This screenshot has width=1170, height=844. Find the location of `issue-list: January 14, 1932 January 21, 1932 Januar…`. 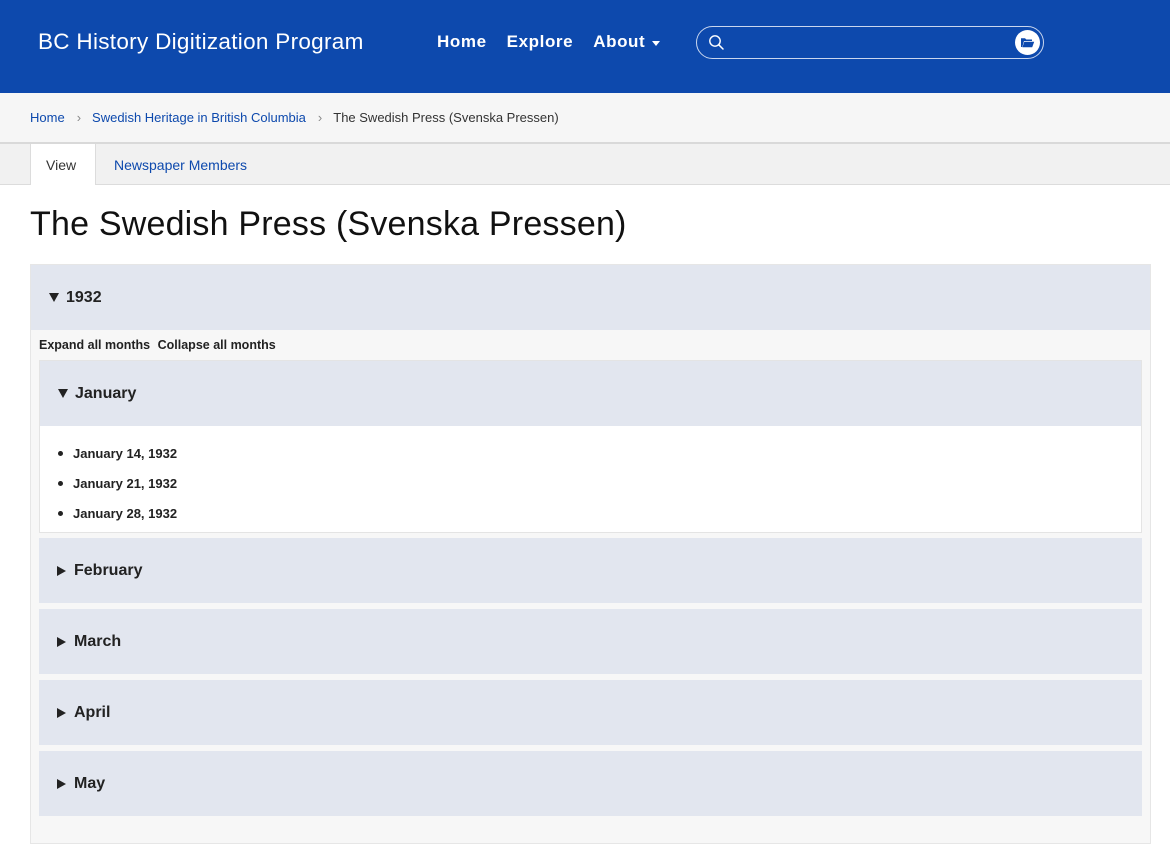

issue-list: January 14, 1932 January 21, 1932 Januar… is located at coordinates (590, 477).